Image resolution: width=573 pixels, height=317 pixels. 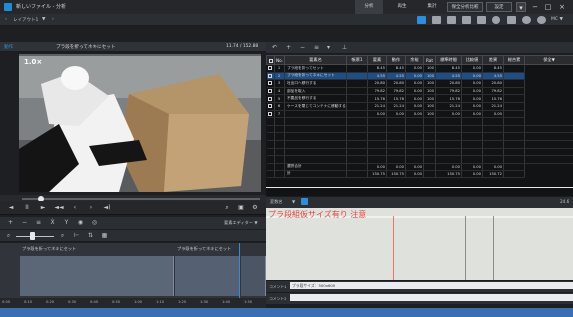 What do you see at coordinates (436, 20) in the screenshot?
I see `table-view-icon` at bounding box center [436, 20].